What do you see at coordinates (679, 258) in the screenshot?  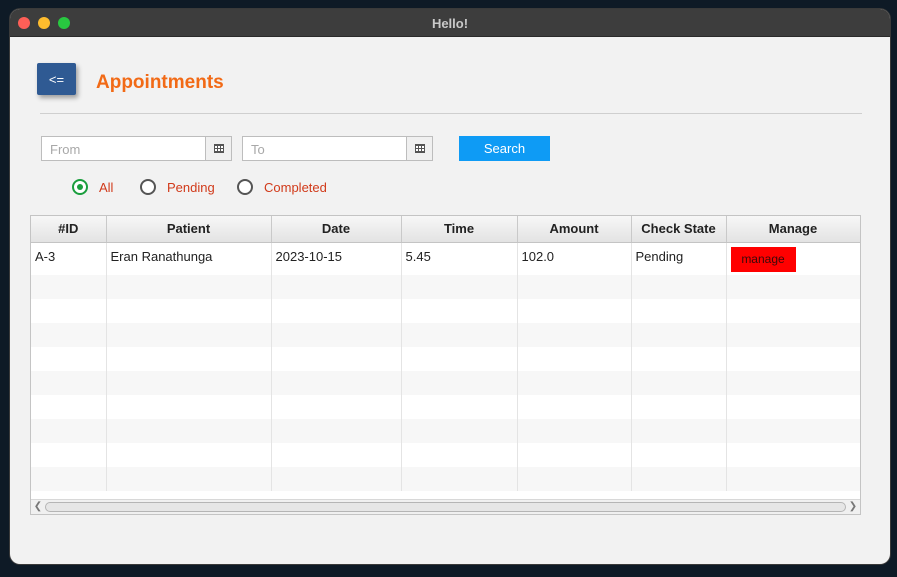 I see `cell-check-state: Pending` at bounding box center [679, 258].